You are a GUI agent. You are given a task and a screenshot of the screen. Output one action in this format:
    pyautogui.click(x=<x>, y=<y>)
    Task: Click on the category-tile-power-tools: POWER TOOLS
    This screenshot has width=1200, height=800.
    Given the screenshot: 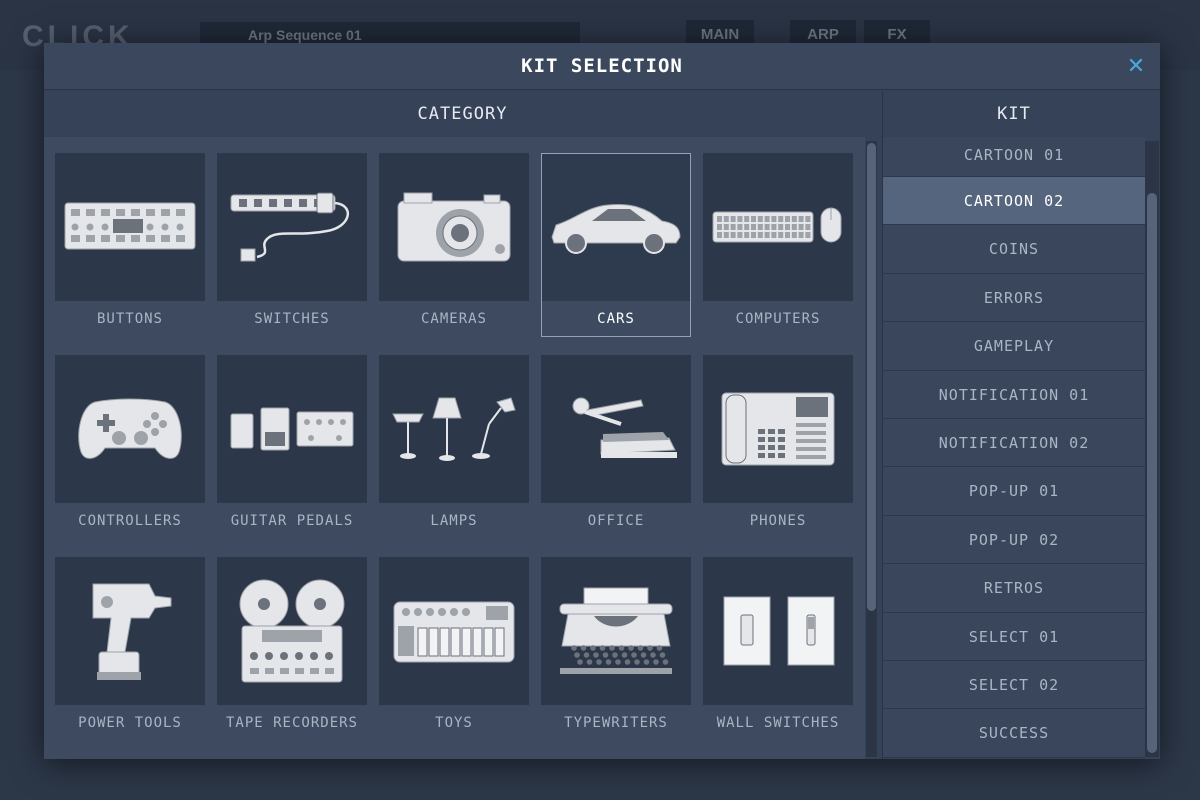 What is the action you would take?
    pyautogui.click(x=130, y=649)
    